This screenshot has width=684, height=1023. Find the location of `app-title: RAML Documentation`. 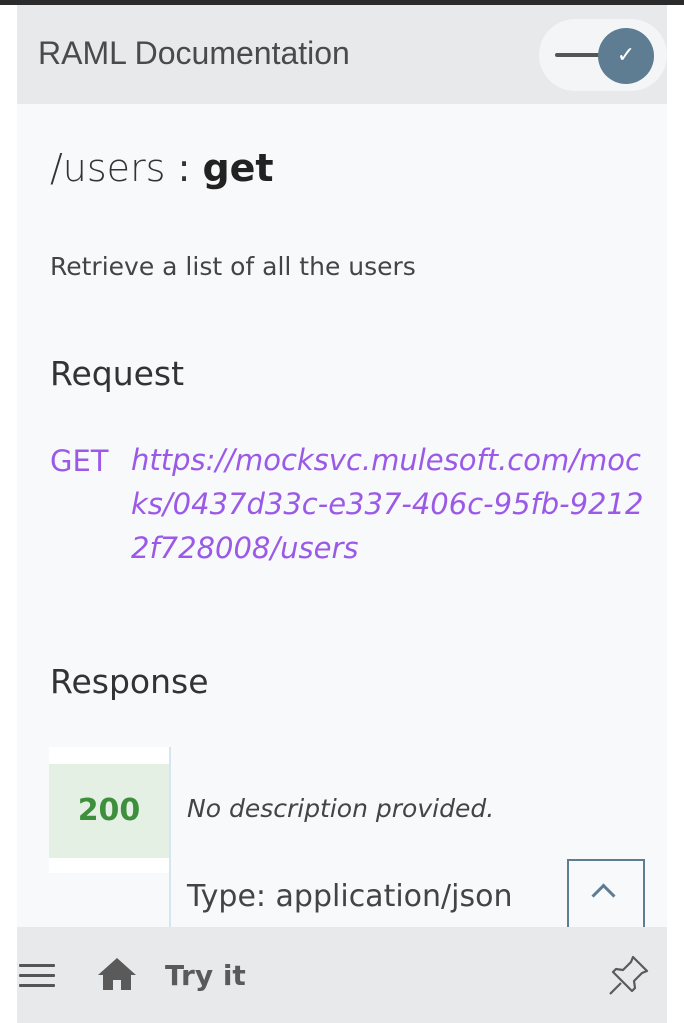

app-title: RAML Documentation is located at coordinates (194, 53).